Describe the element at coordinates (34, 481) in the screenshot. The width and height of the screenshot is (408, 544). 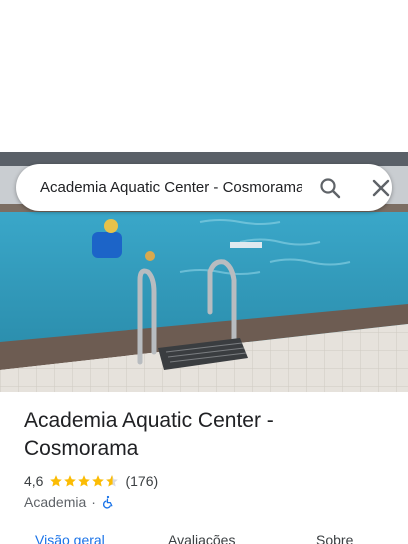
I see `rating-value: 4,6` at that location.